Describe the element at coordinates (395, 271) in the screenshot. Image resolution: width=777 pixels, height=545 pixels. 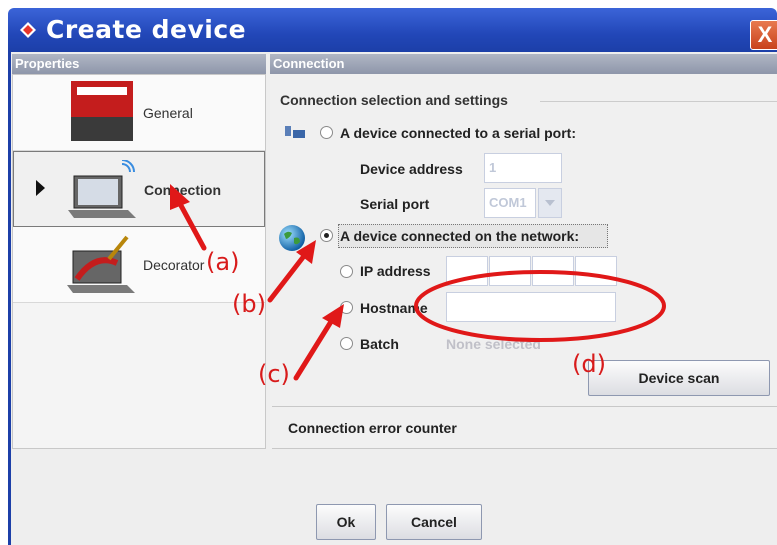
I see `ip-address-label: IP address` at that location.